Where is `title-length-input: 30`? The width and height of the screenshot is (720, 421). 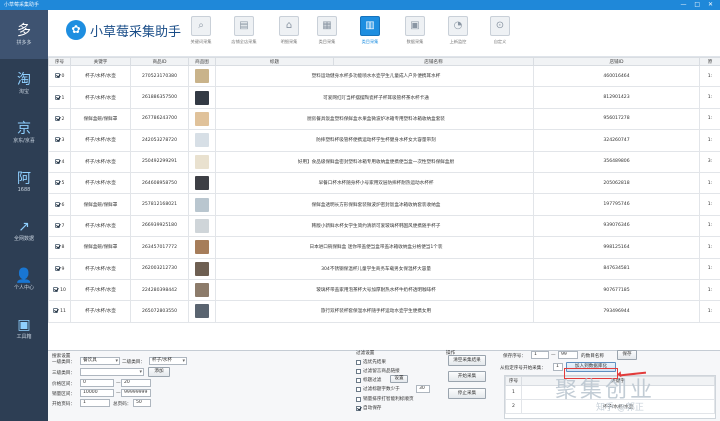 title-length-input: 30 is located at coordinates (423, 389).